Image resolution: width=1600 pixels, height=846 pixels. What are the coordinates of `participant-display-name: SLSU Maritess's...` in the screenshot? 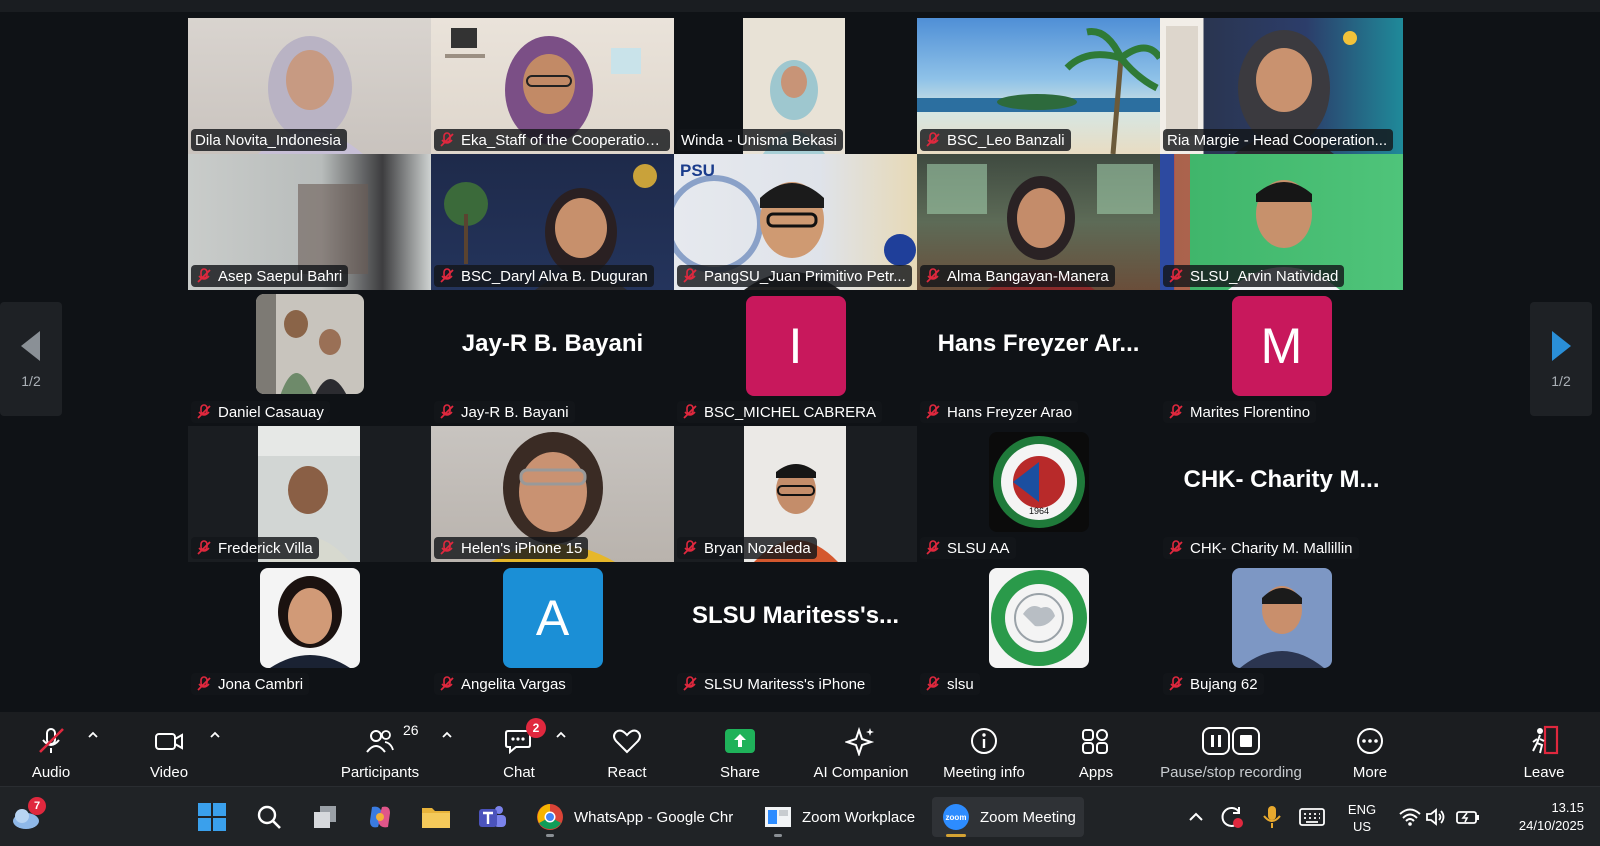 It's located at (795, 615).